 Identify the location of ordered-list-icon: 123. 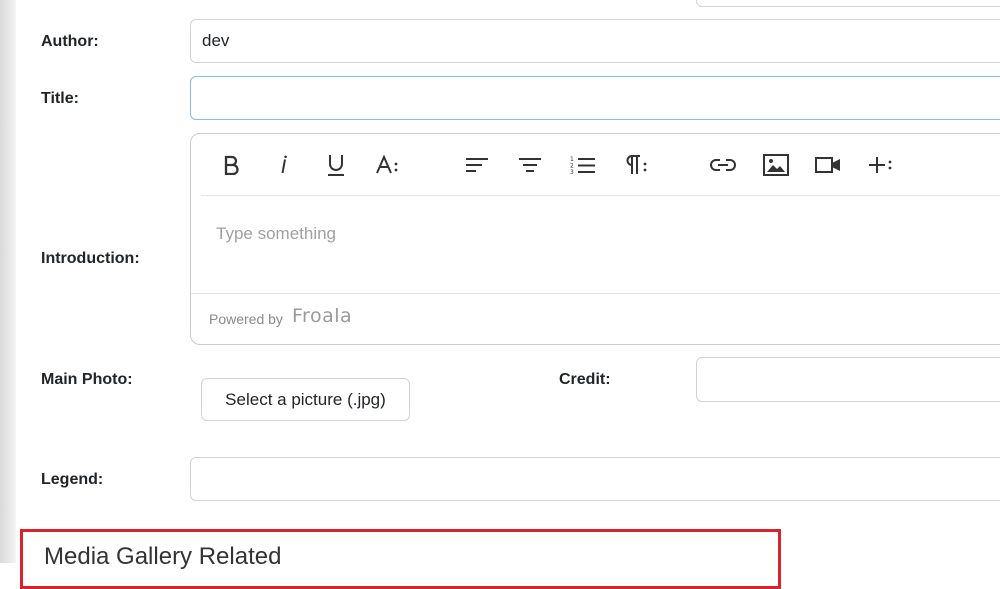
(583, 165).